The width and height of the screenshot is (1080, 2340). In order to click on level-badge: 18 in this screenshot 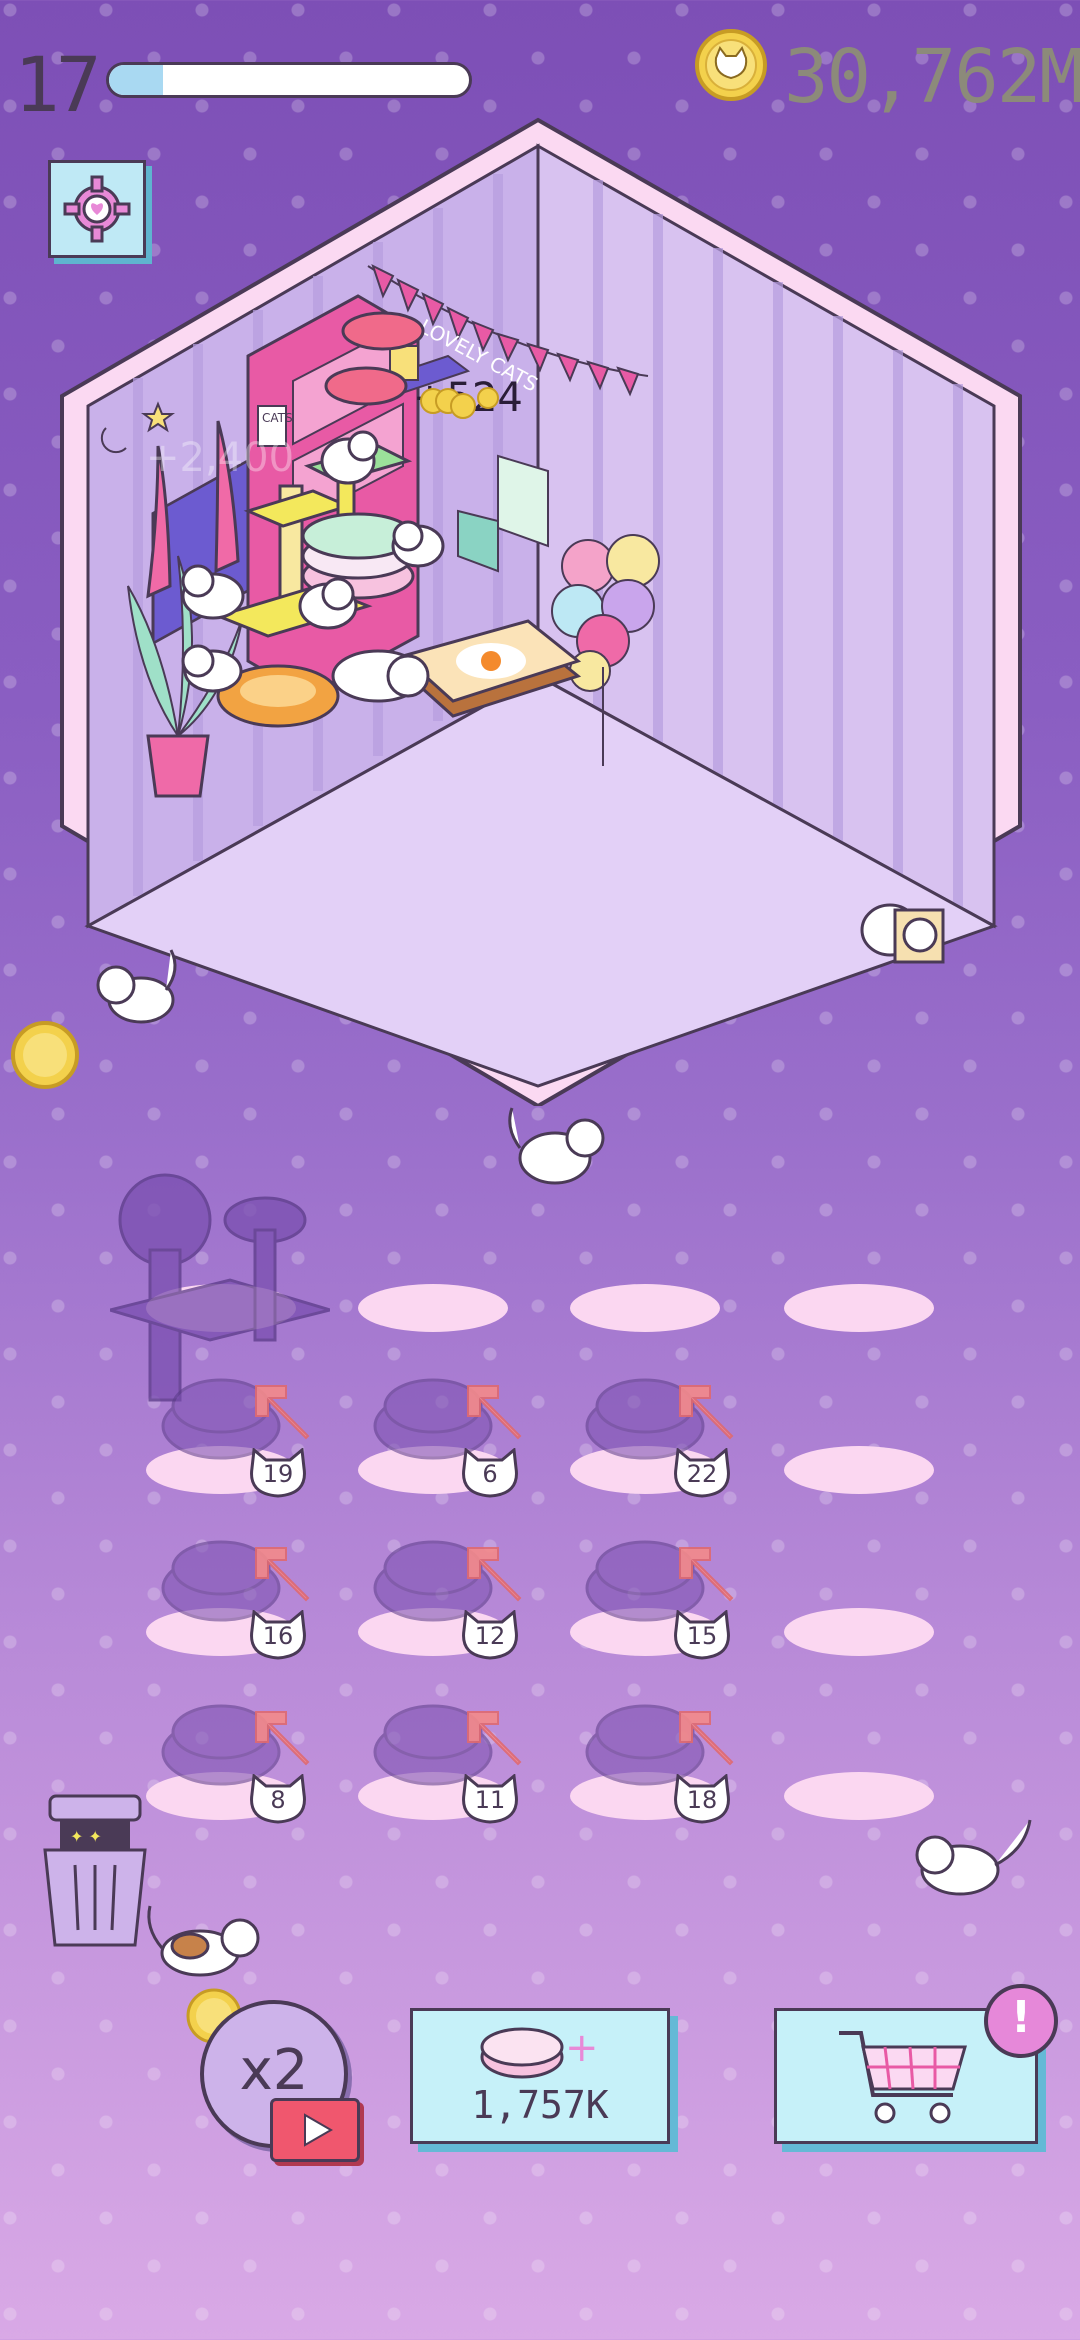, I will do `click(702, 1798)`.